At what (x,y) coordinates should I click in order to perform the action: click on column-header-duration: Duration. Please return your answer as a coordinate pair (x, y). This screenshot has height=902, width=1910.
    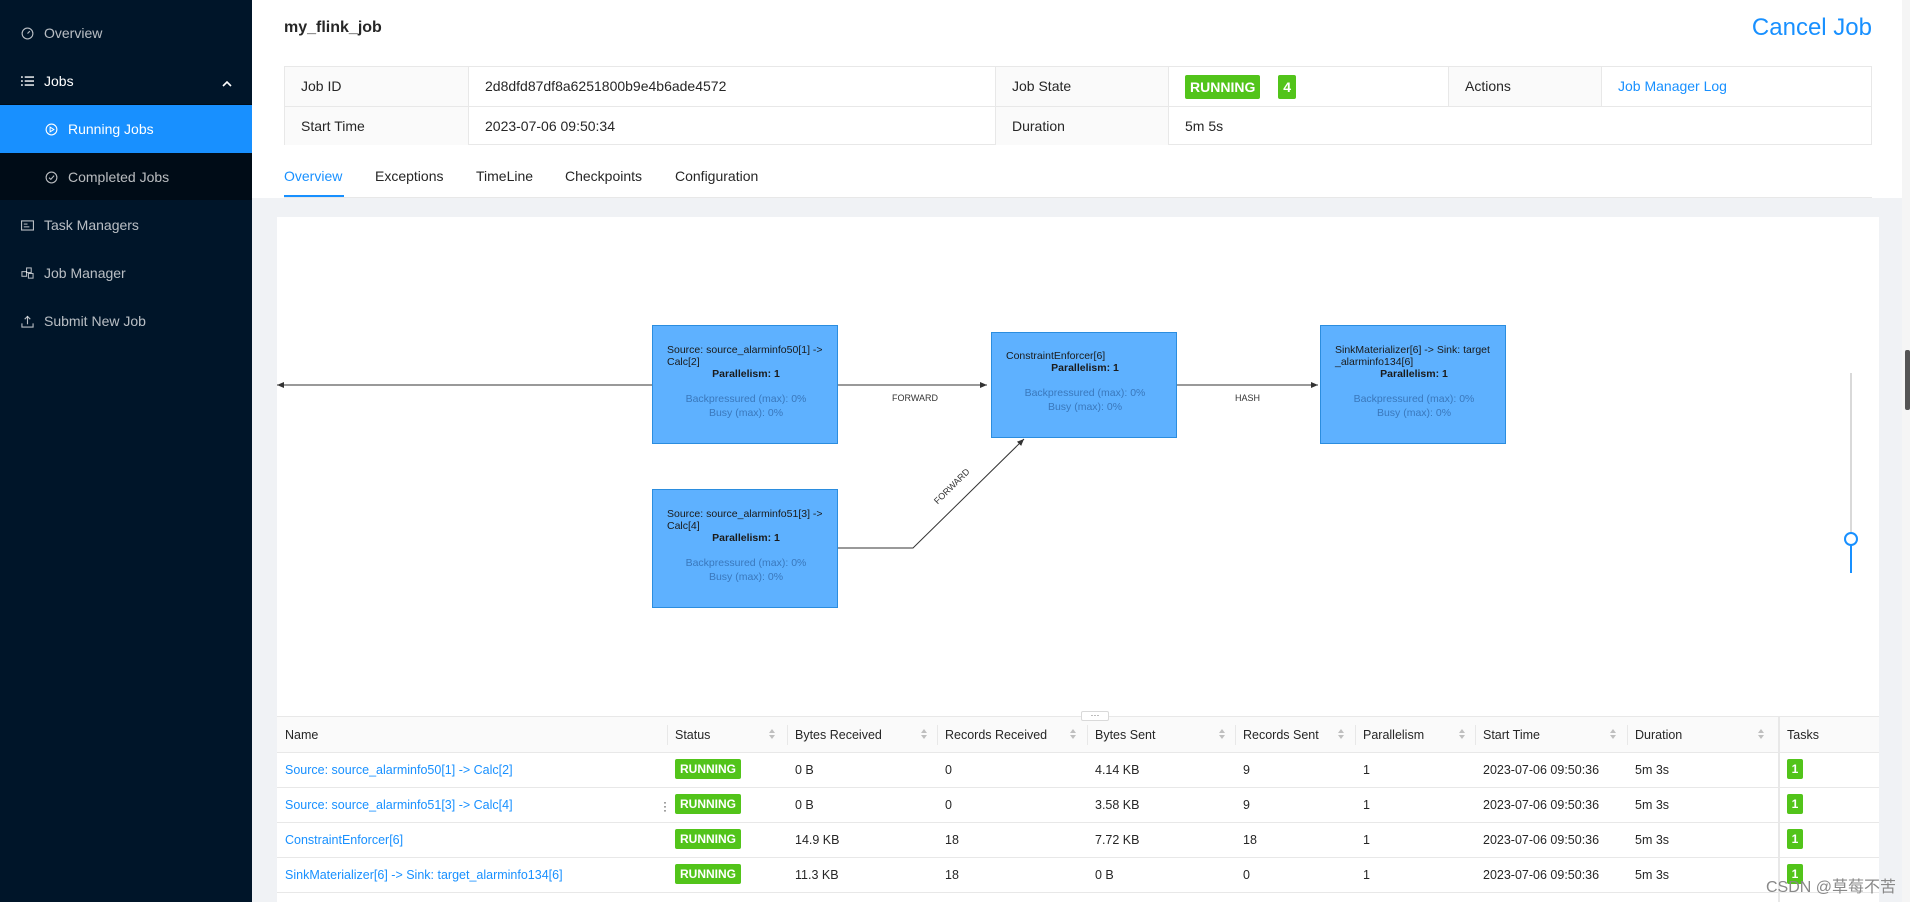
    Looking at the image, I should click on (1658, 735).